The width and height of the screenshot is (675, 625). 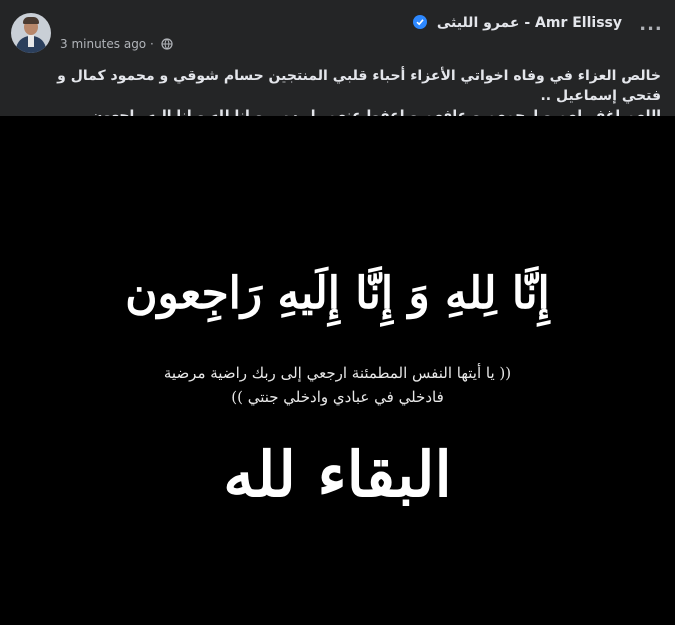 I want to click on post-meta: 3 minutes ago ·, so click(x=116, y=45).